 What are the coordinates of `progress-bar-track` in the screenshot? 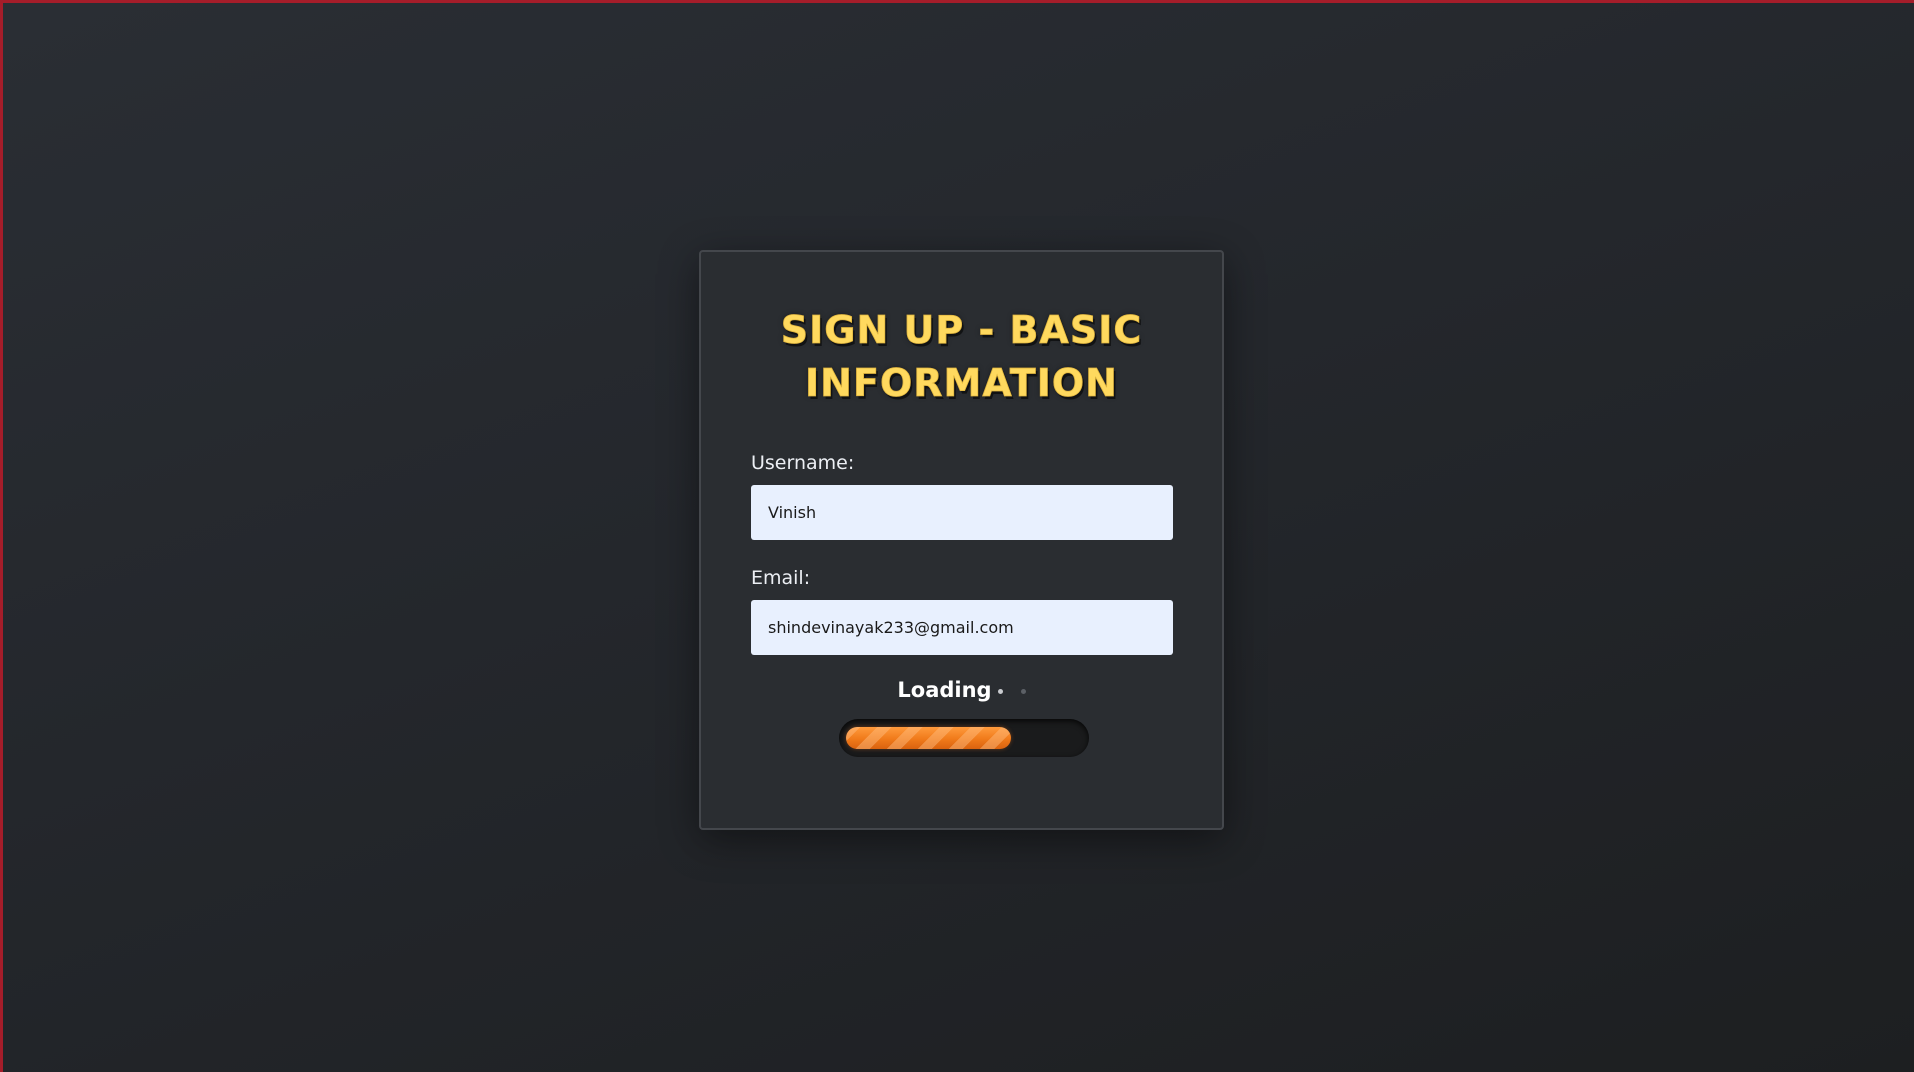 It's located at (964, 738).